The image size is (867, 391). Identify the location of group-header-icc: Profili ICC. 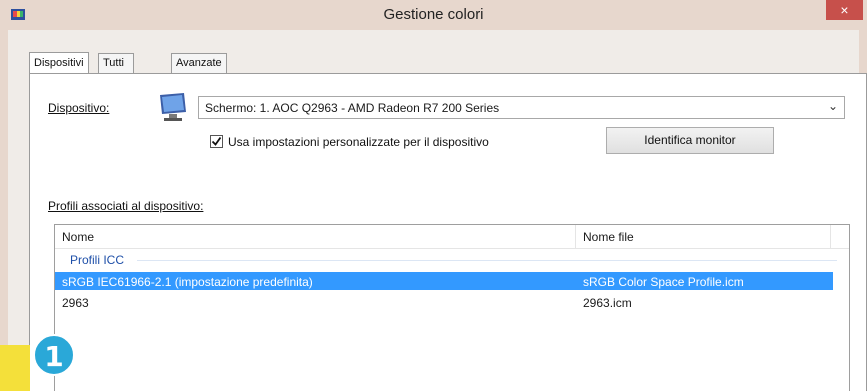
(452, 260).